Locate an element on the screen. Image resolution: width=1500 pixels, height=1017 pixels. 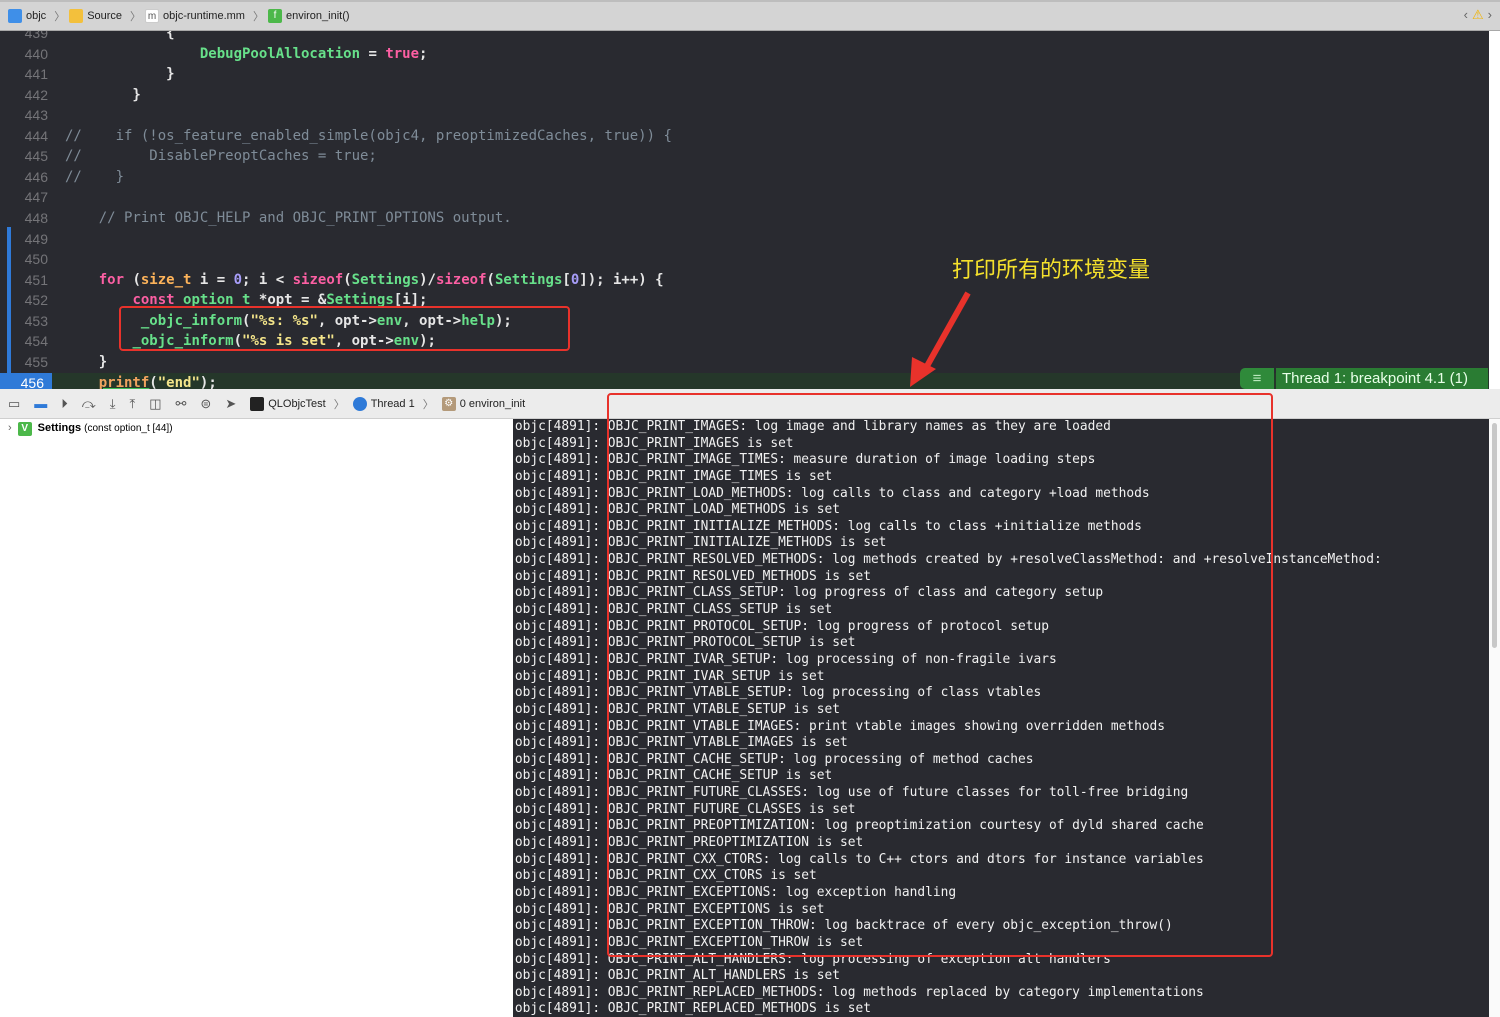
code-text: // DisablePreoptCaches = true; is located at coordinates (221, 156).